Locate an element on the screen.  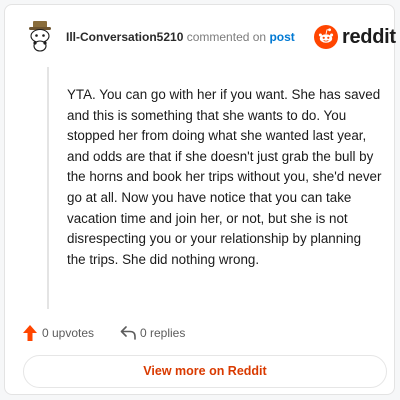
user-avatar is located at coordinates (40, 35).